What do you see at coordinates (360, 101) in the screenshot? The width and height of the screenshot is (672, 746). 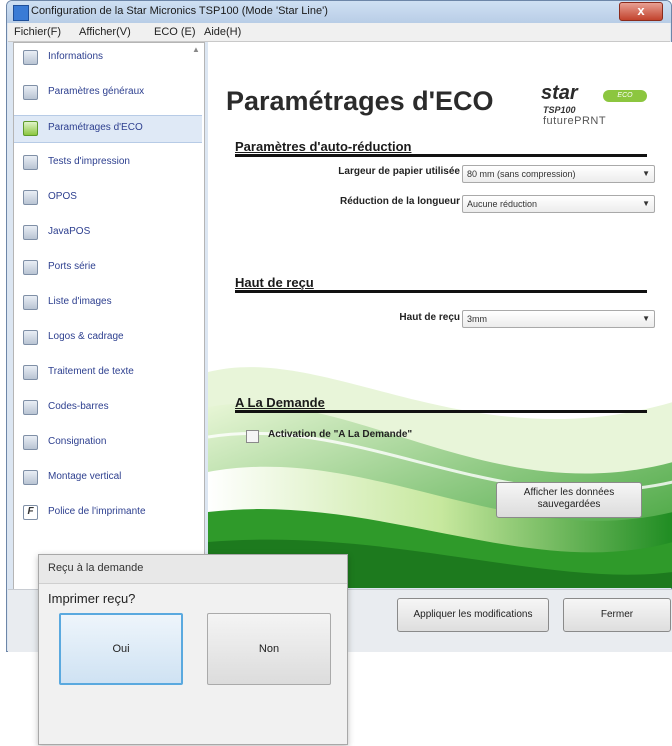 I see `page-title: Paramétrages d'ECO` at bounding box center [360, 101].